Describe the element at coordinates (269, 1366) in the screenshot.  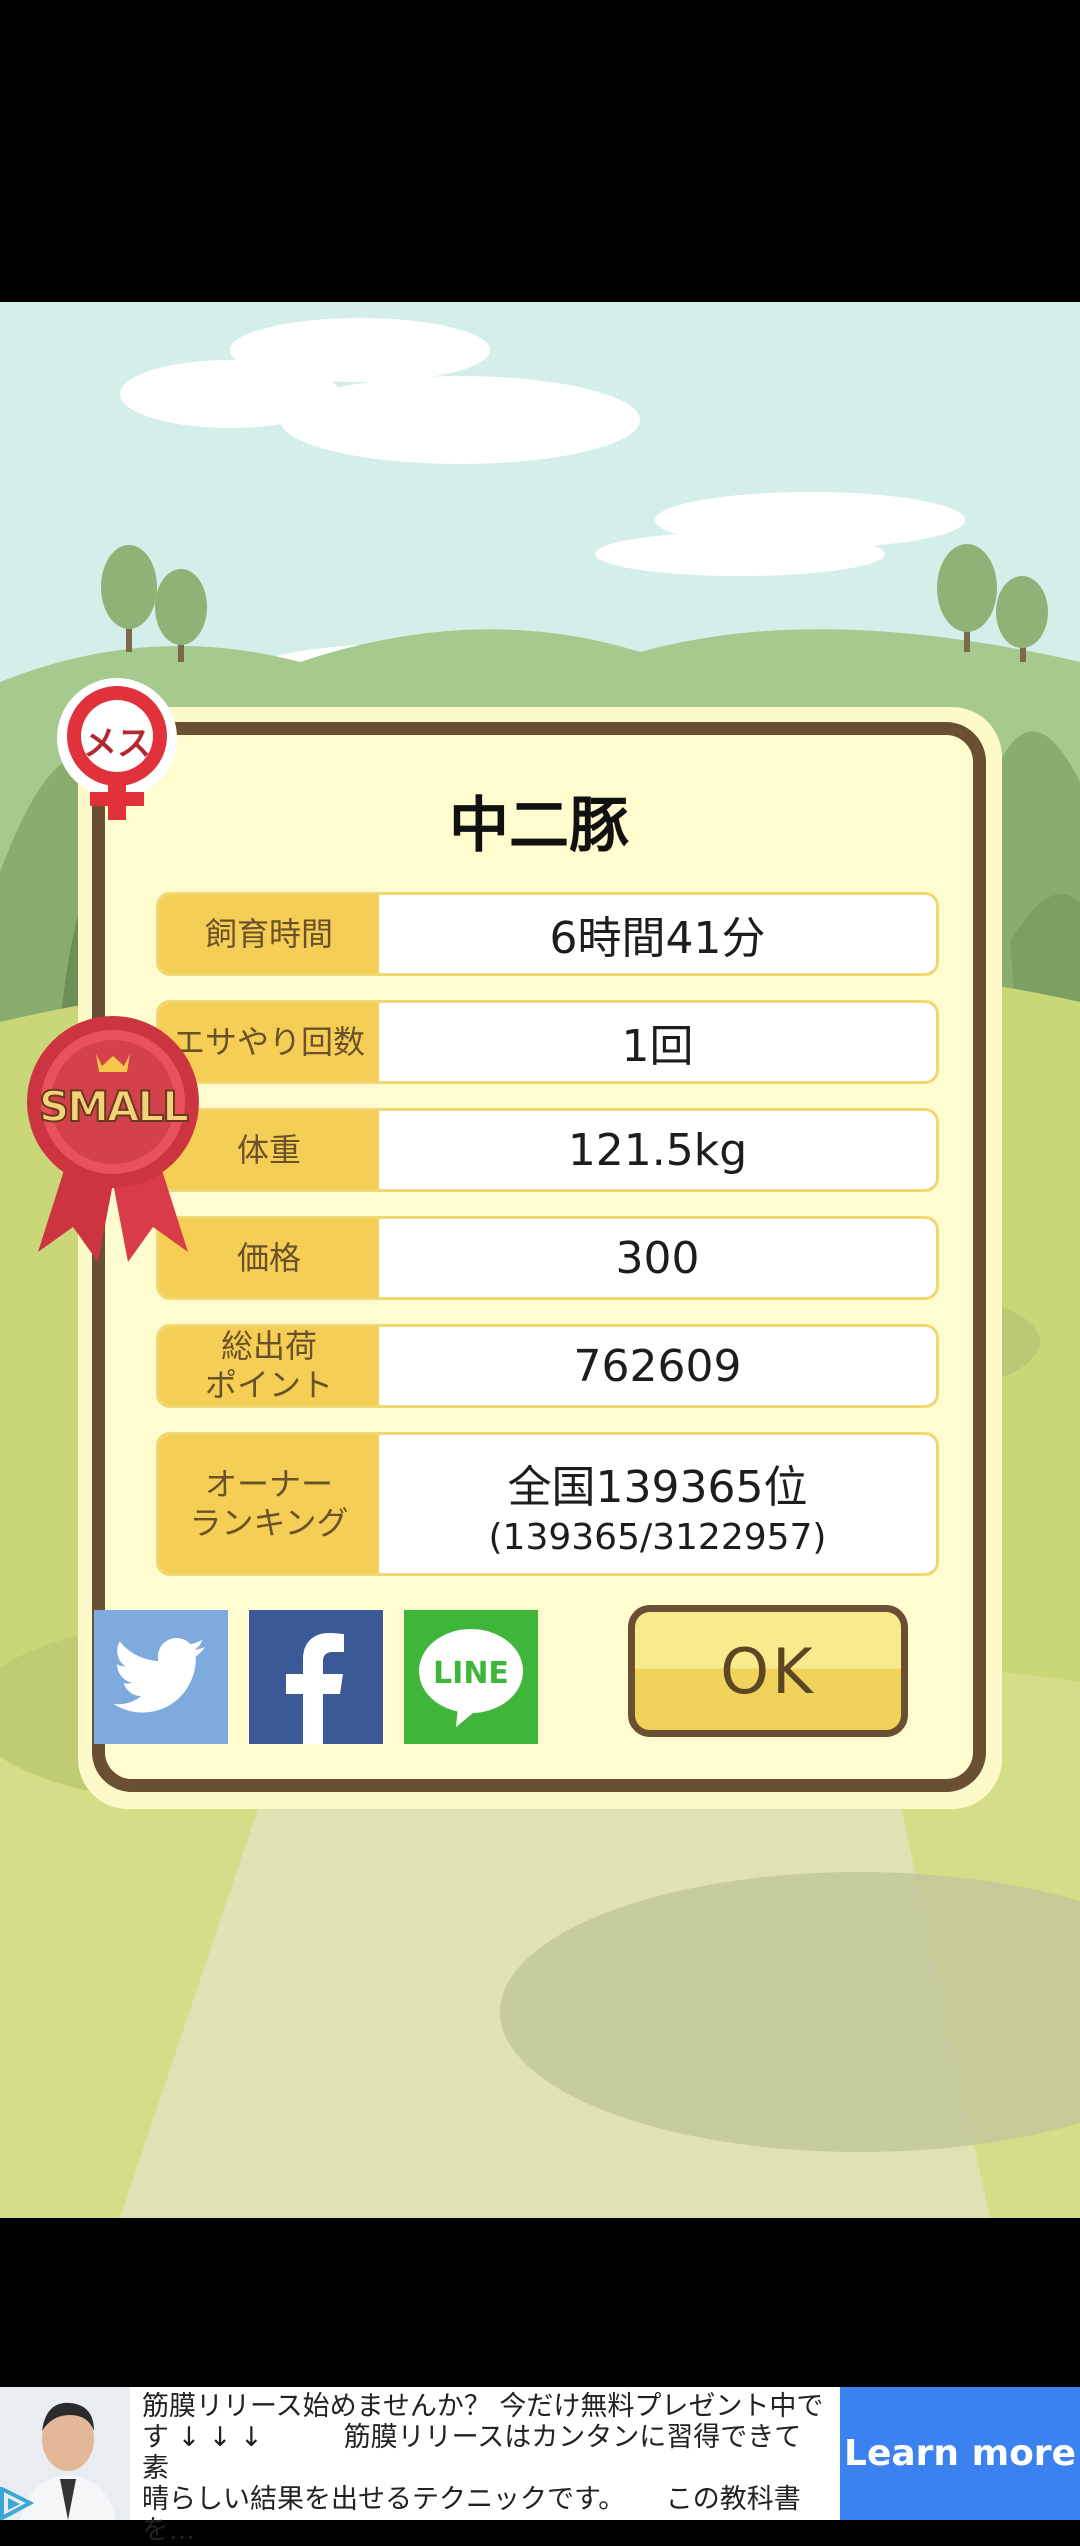
I see `stat-label: 総出荷 ポイント` at that location.